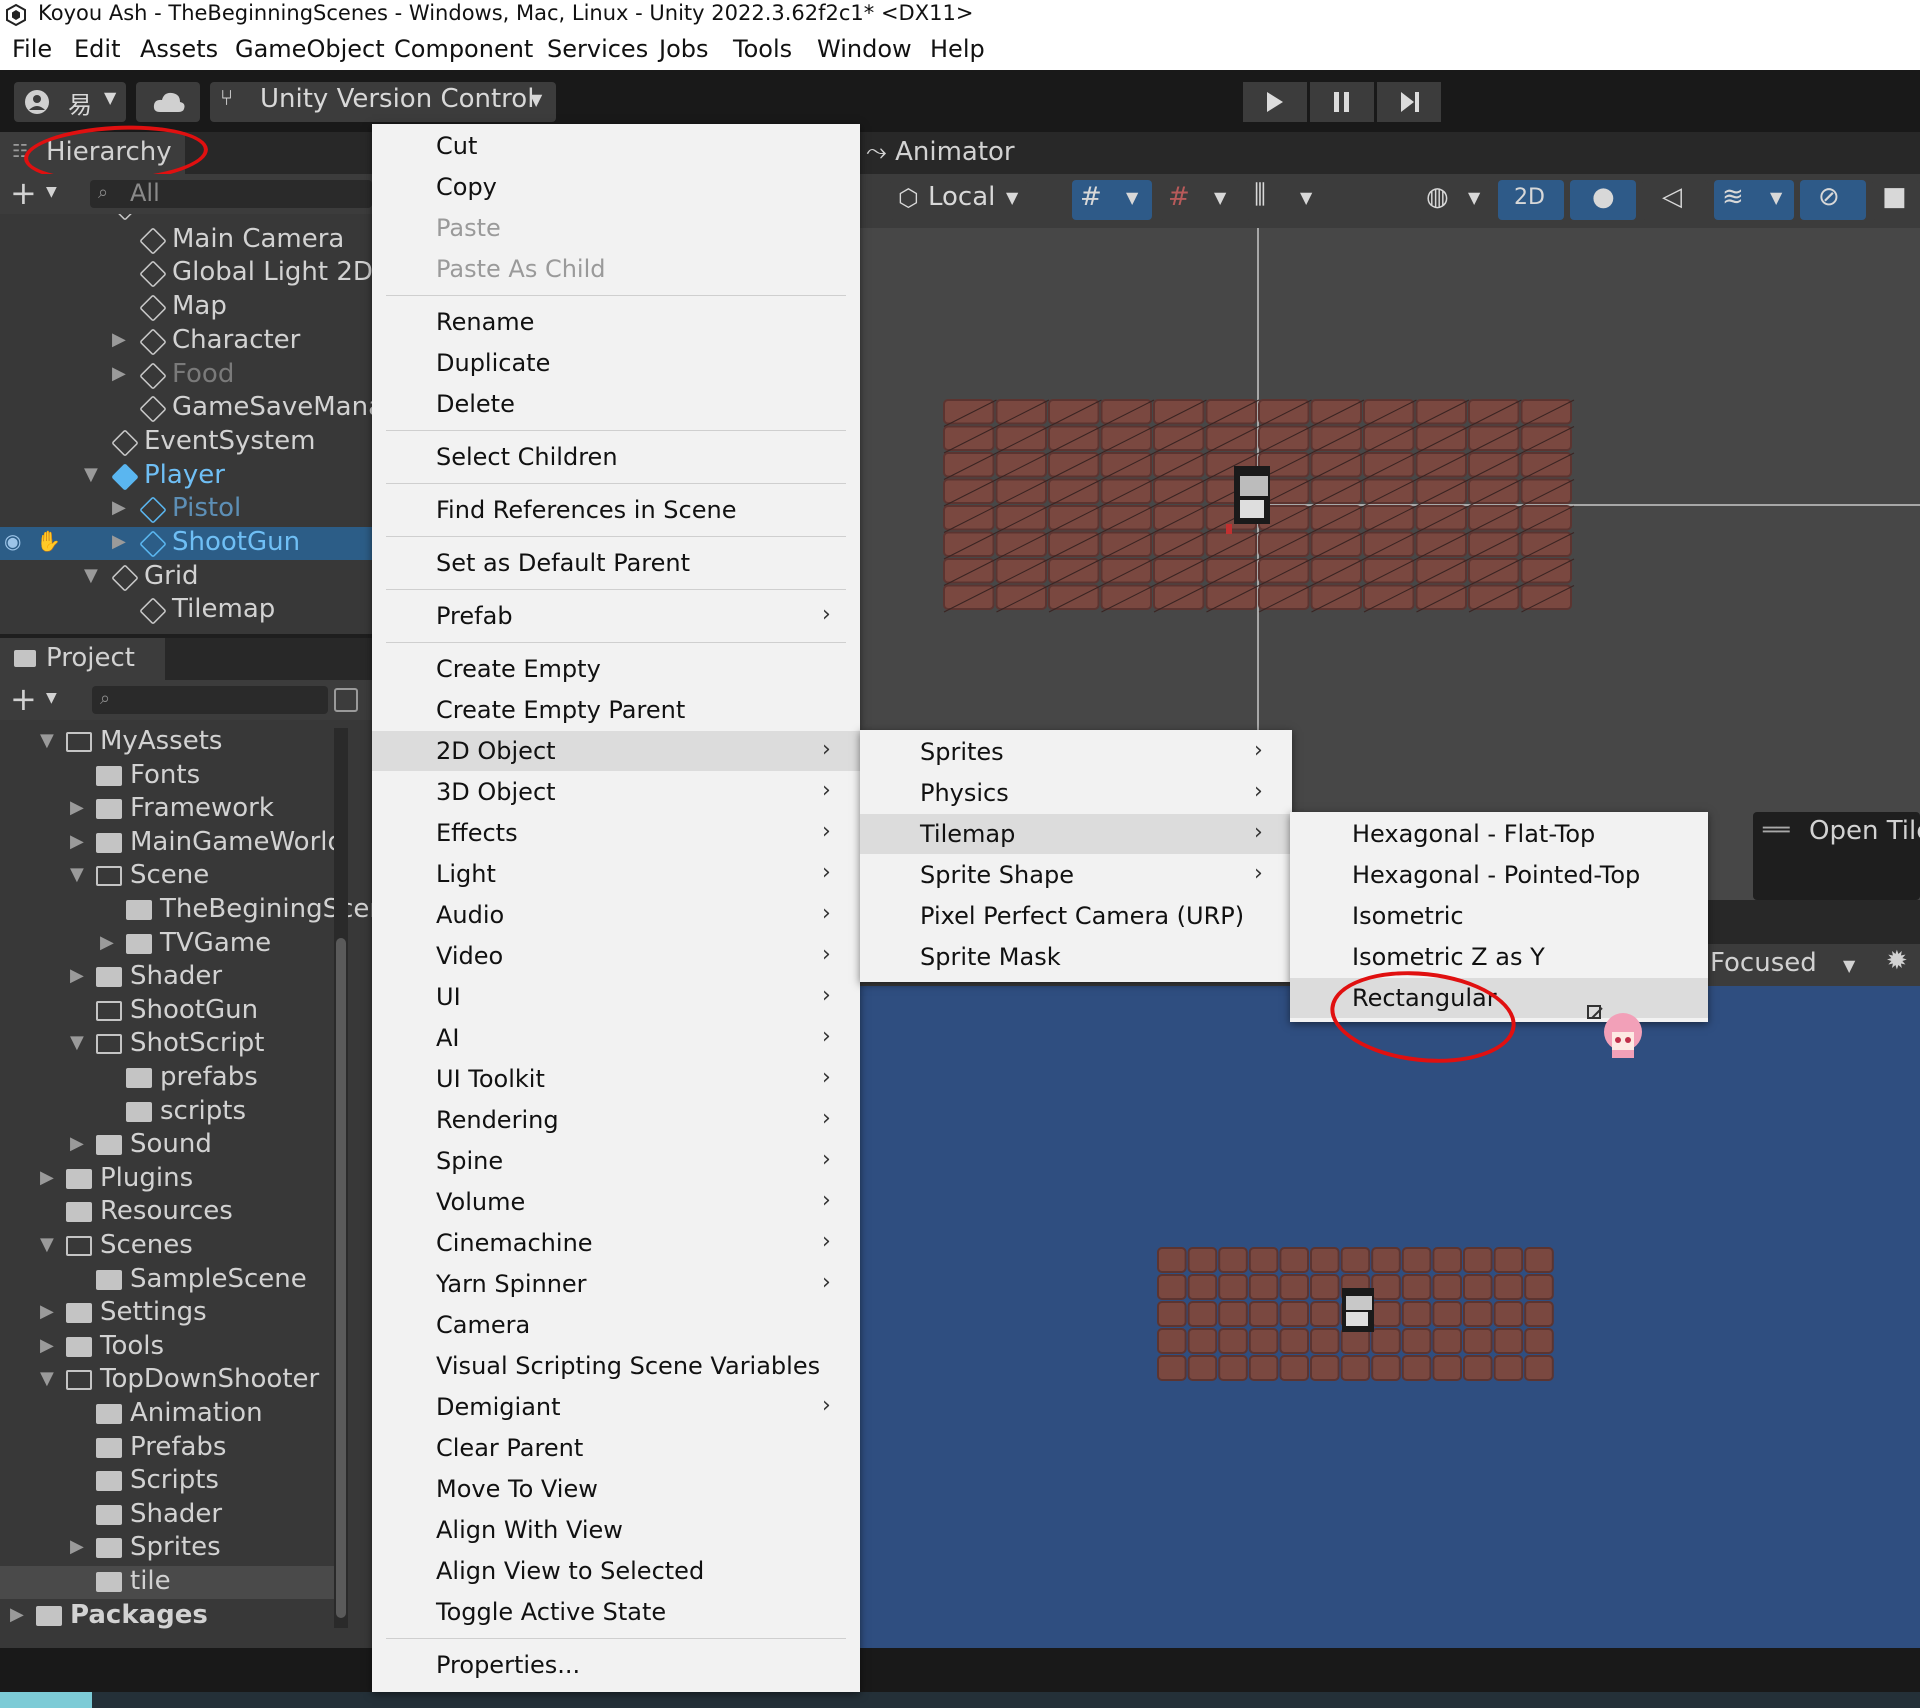  What do you see at coordinates (170, 944) in the screenshot?
I see `project-item: ▶ TVGame` at bounding box center [170, 944].